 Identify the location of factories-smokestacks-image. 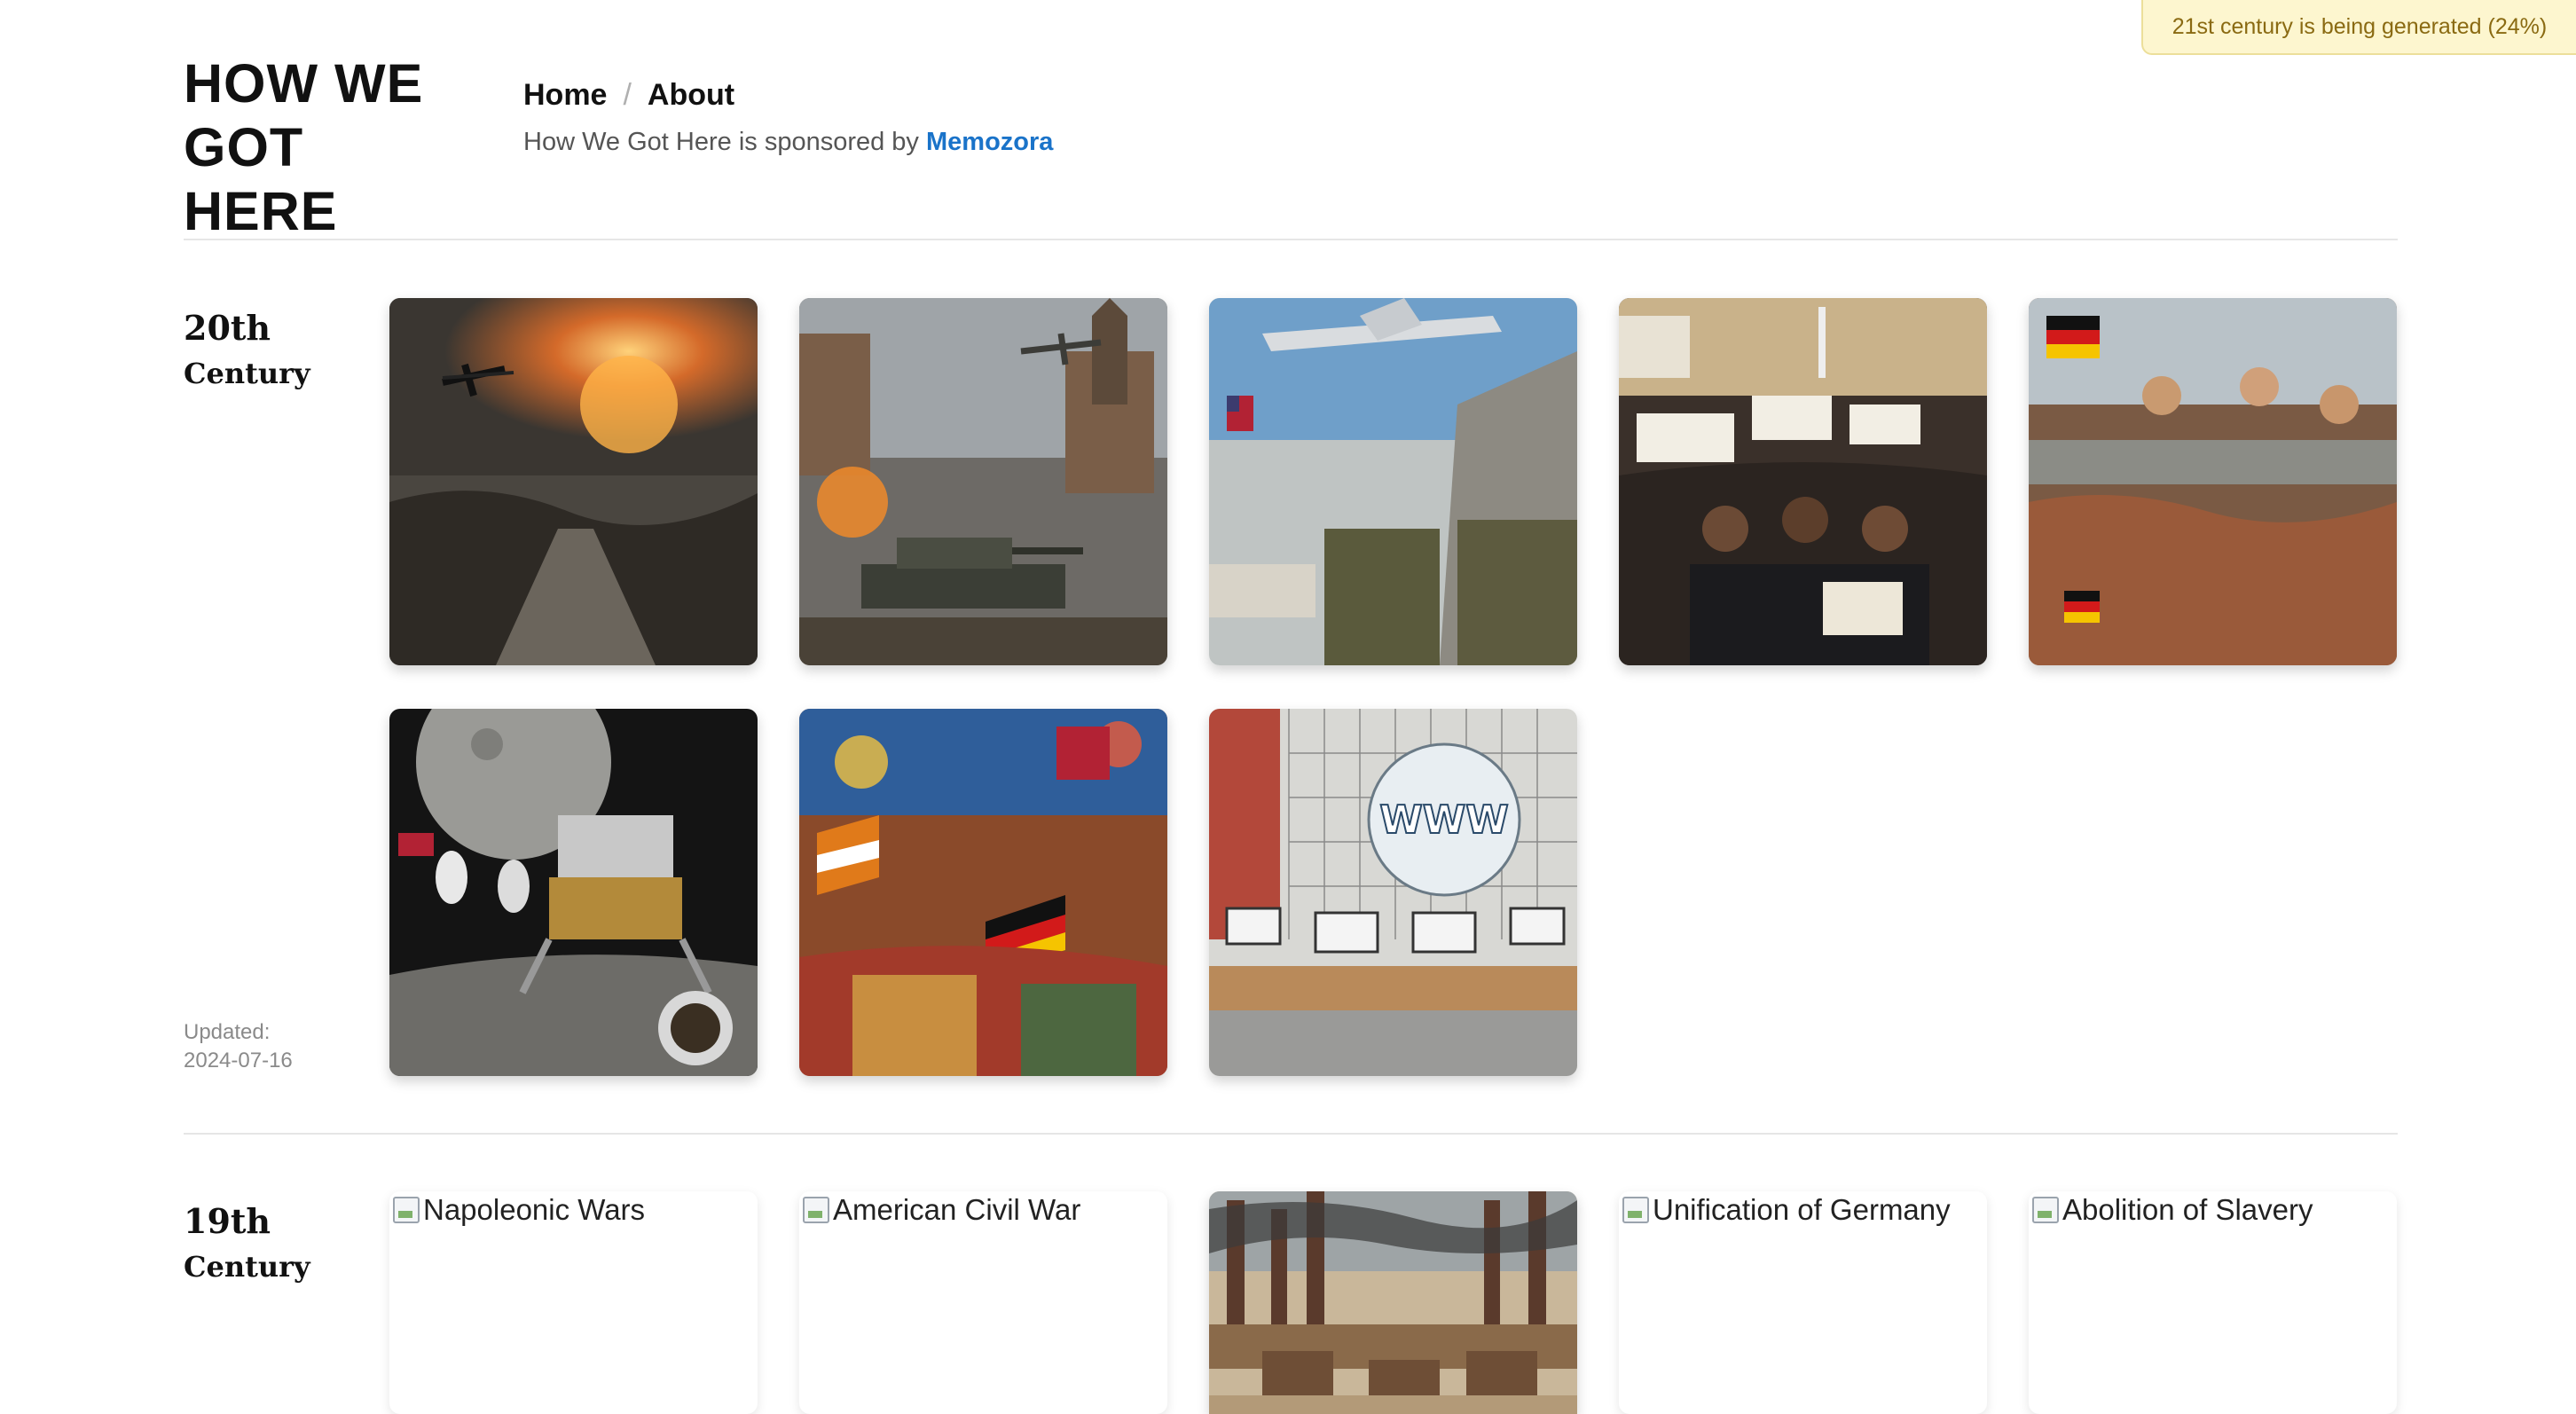
(1393, 1302).